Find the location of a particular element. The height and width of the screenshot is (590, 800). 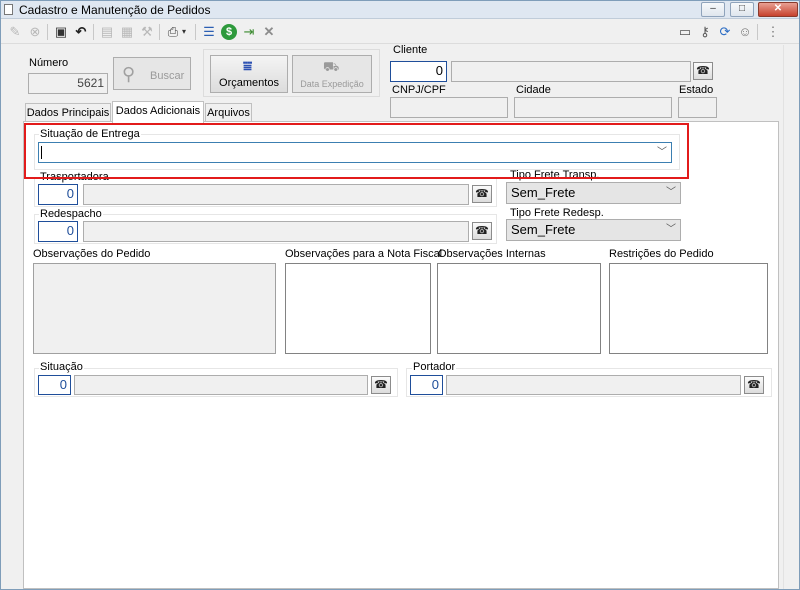

redespacho-name-field is located at coordinates (276, 231).